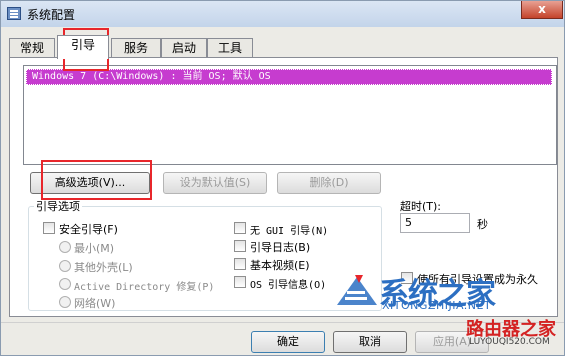 The image size is (565, 356). What do you see at coordinates (215, 183) in the screenshot?
I see `set-default-button: 设为默认值(S)` at bounding box center [215, 183].